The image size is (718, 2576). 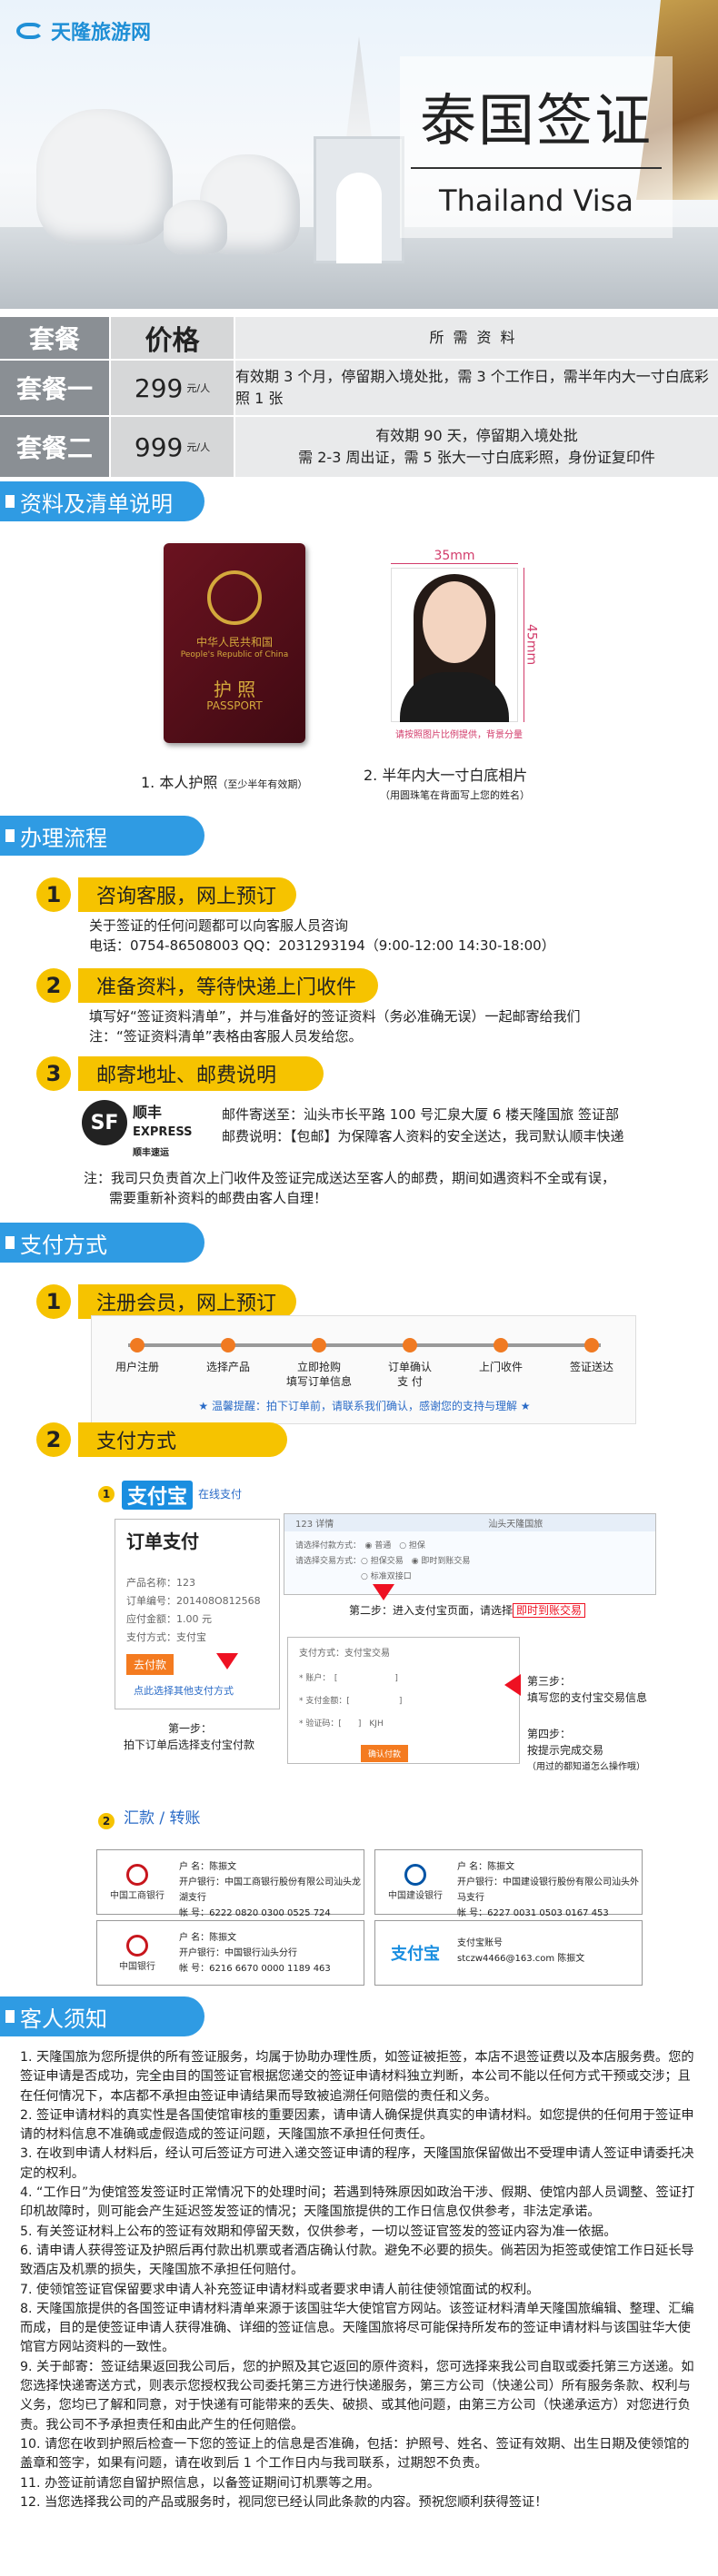 I want to click on step-fourth-note: （用过的都知道怎么操作哦）, so click(x=586, y=1767).